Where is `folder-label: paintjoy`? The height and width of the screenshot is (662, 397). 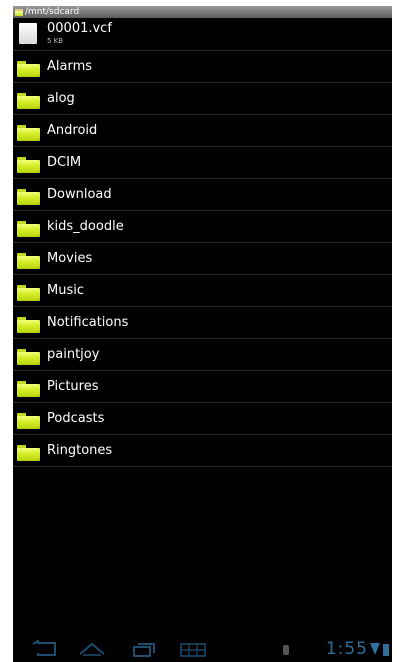
folder-label: paintjoy is located at coordinates (73, 354).